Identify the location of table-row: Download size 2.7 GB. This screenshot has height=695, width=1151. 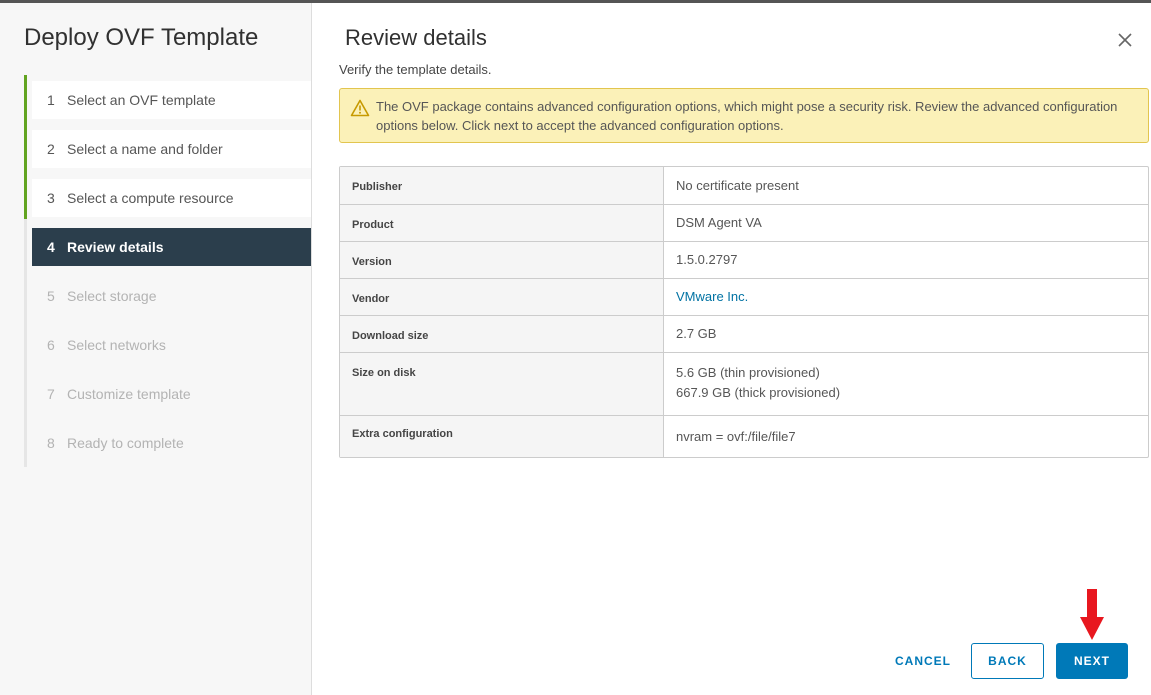
(744, 333).